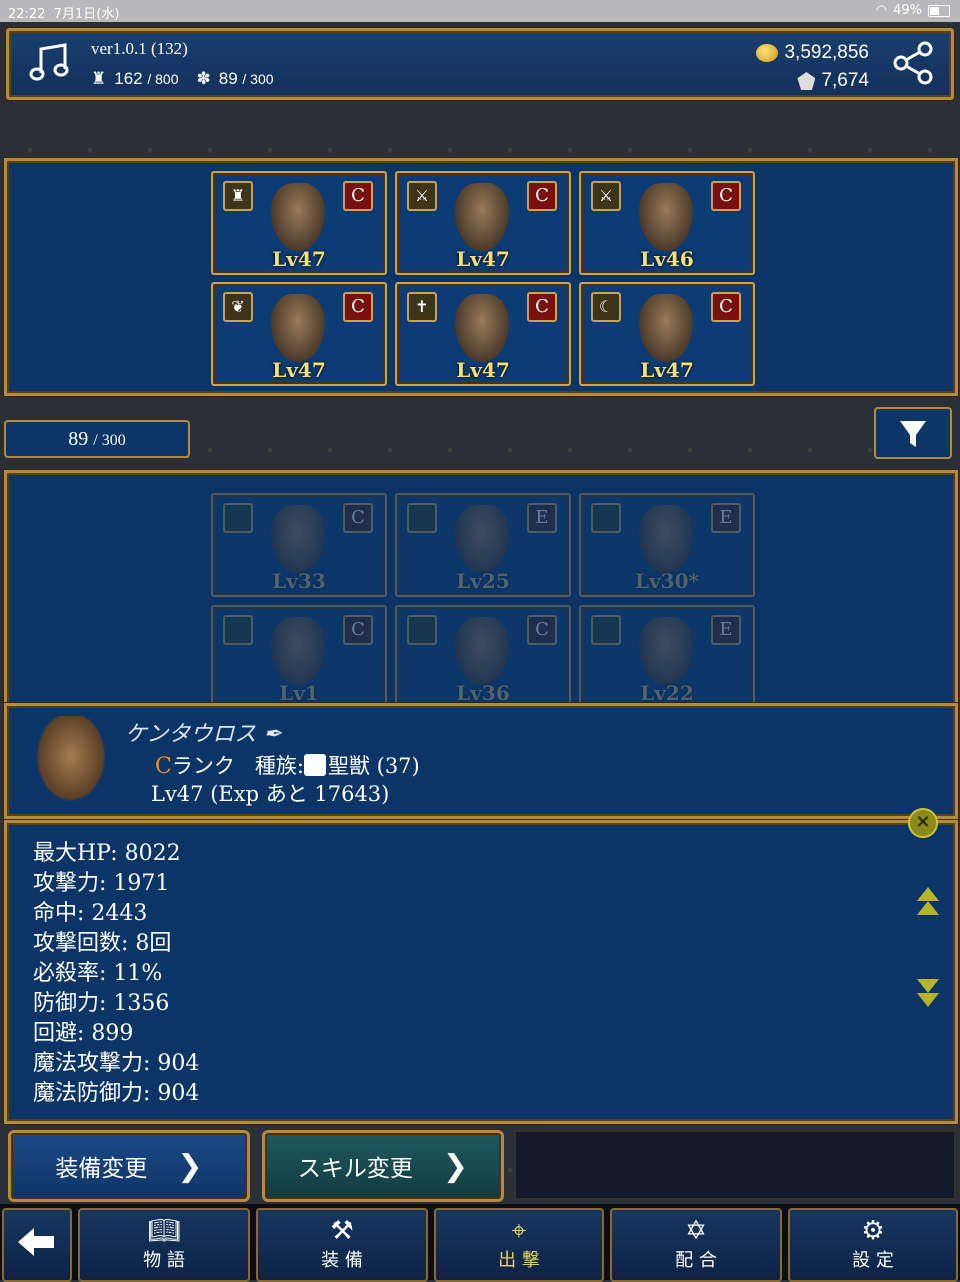  I want to click on stat-attack-count: 攻撃回数: 8回, so click(102, 943).